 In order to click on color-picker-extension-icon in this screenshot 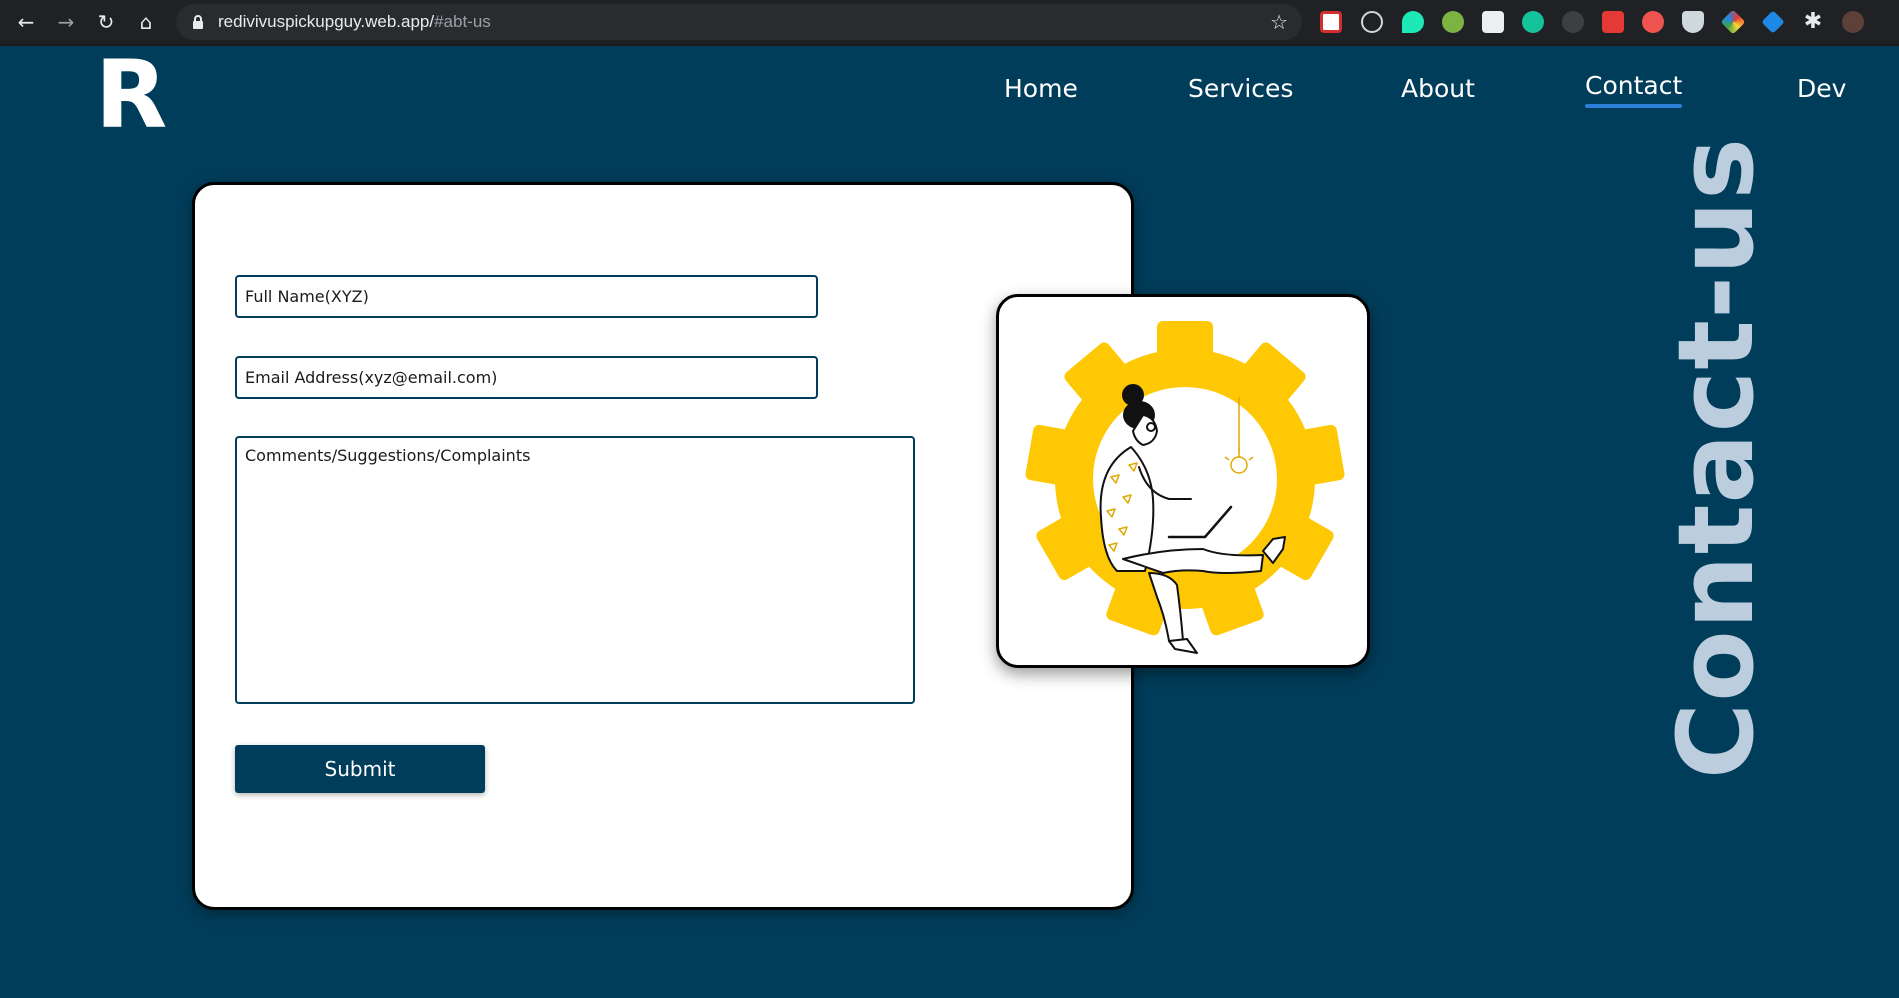, I will do `click(1733, 22)`.